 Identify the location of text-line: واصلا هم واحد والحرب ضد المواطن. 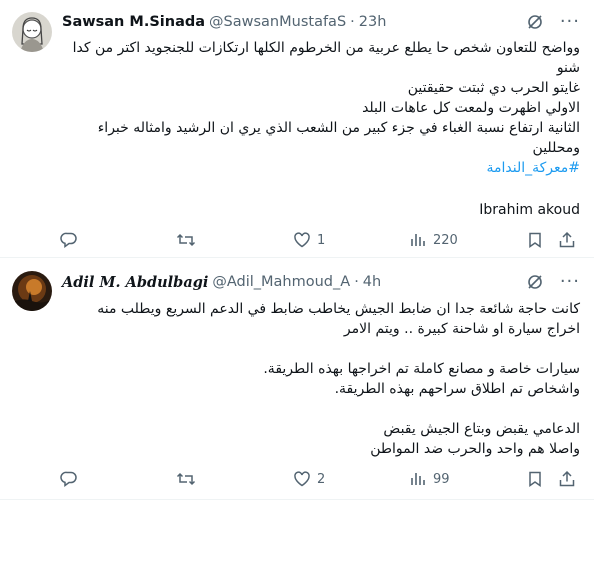
(475, 449).